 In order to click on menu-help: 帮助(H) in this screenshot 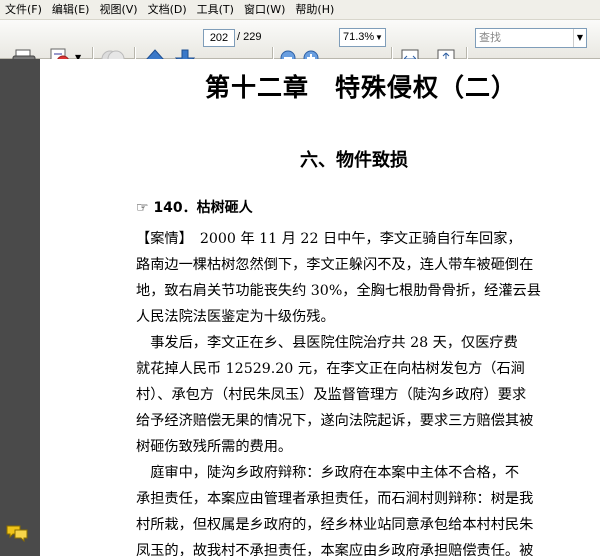, I will do `click(314, 9)`.